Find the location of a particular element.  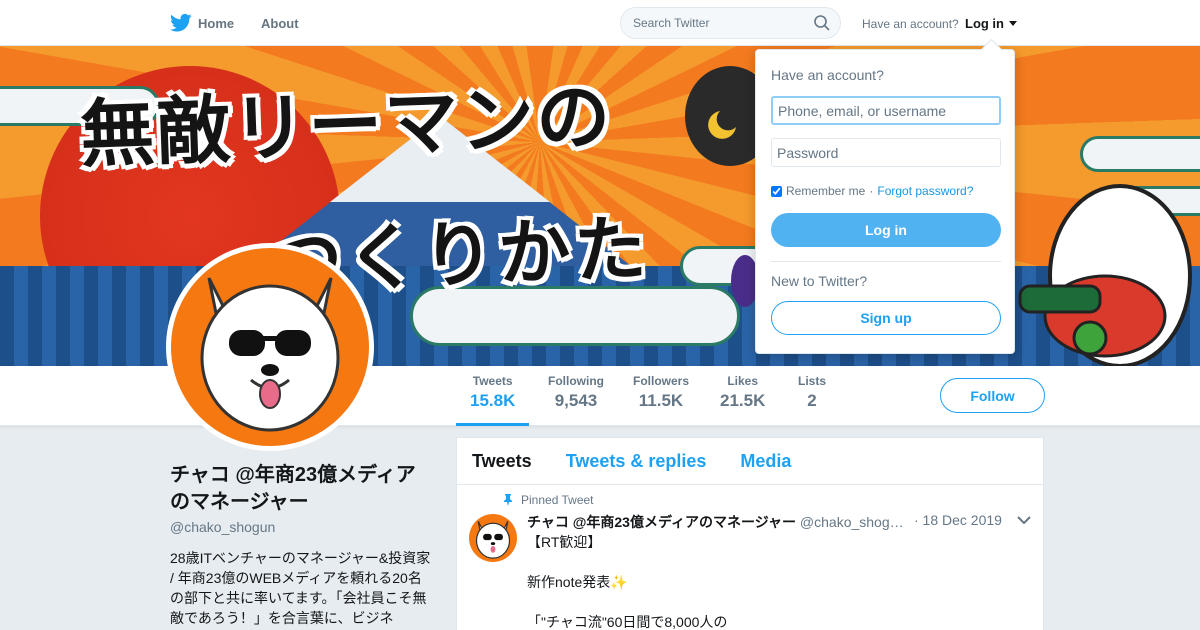

login-dropdown-toggle: Log in is located at coordinates (991, 23).